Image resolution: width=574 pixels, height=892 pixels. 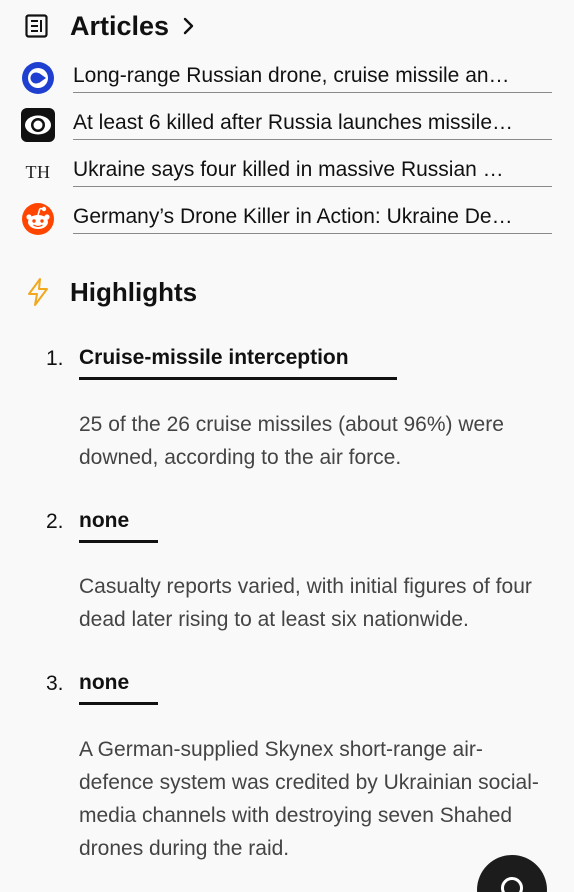 What do you see at coordinates (38, 26) in the screenshot?
I see `article-icon` at bounding box center [38, 26].